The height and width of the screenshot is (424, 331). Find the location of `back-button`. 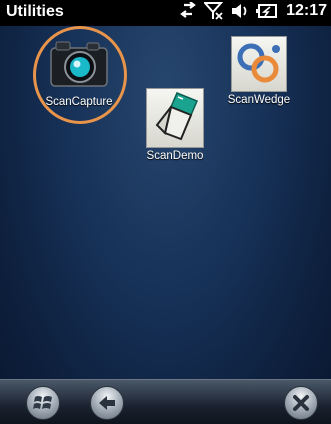

back-button is located at coordinates (107, 403).